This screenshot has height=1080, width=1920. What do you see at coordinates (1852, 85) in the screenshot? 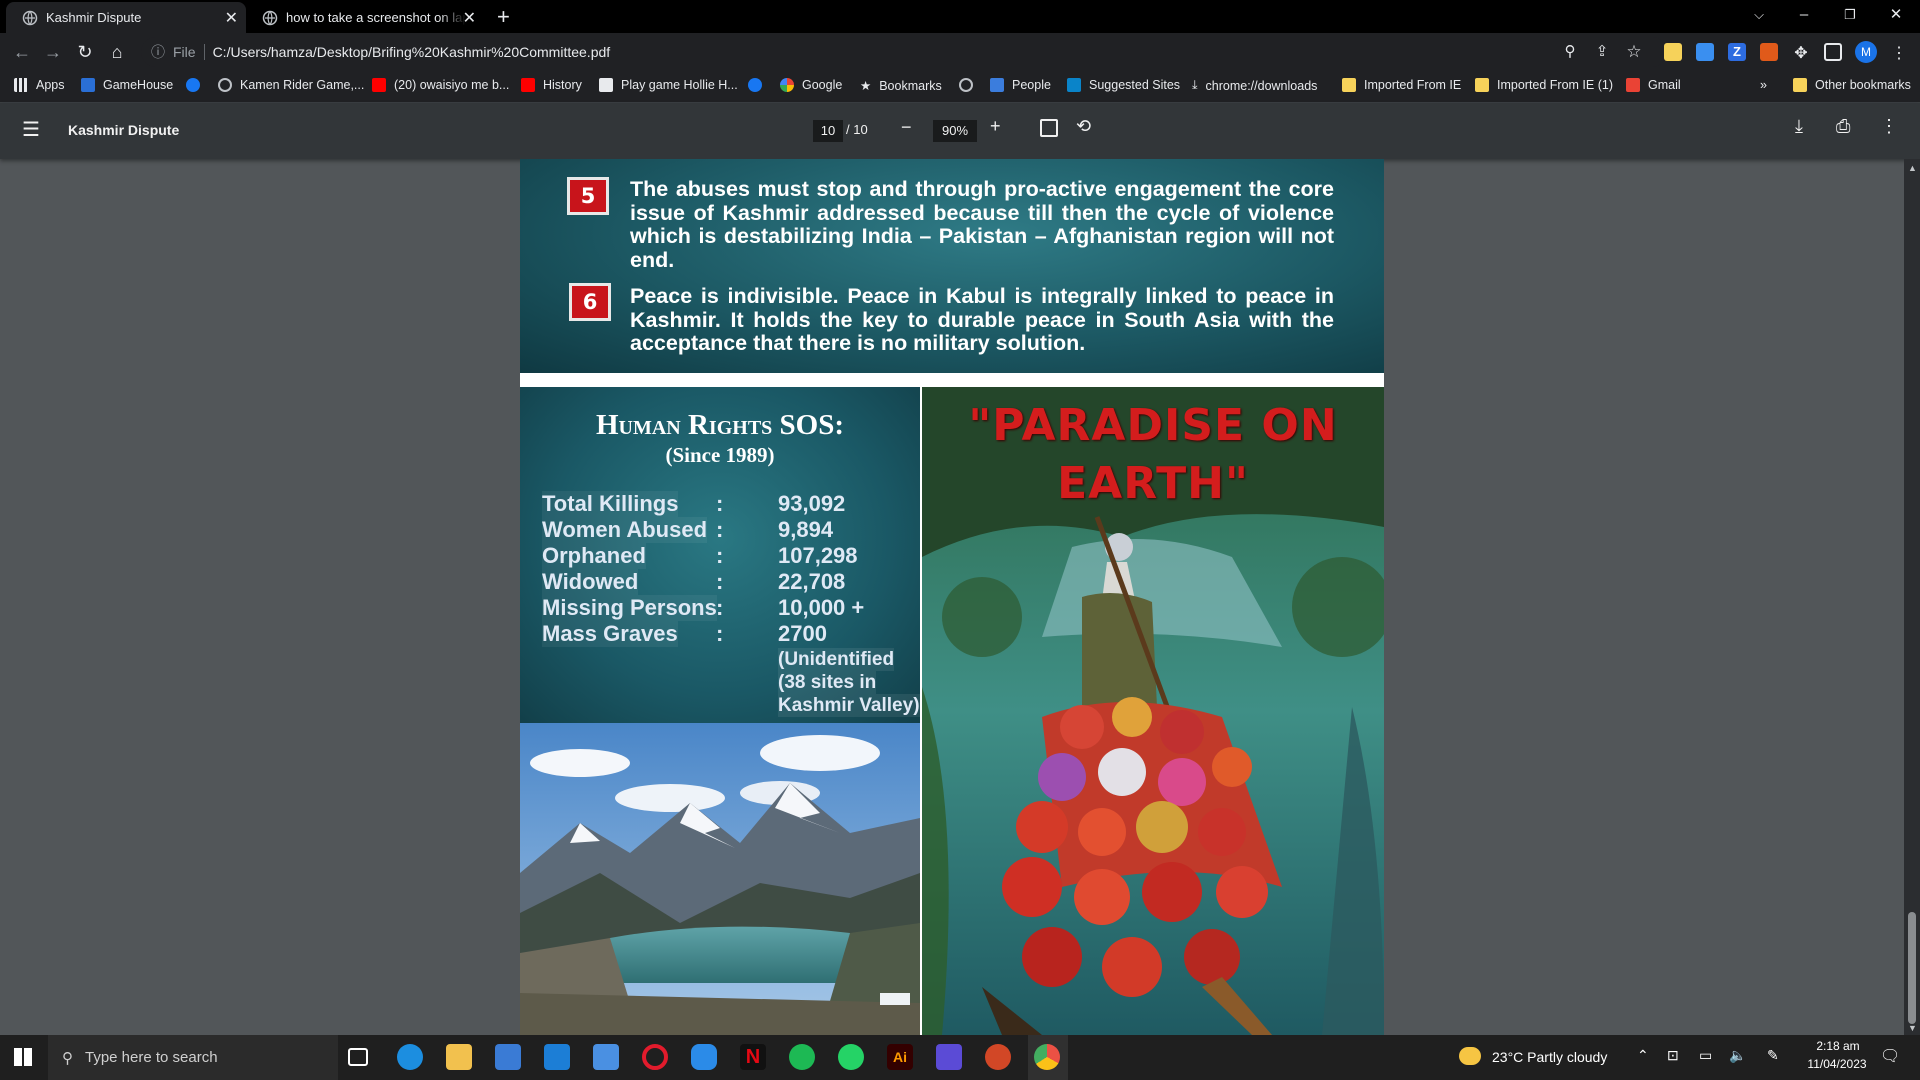
I see `bookmark-other: Other bookmarks` at bounding box center [1852, 85].